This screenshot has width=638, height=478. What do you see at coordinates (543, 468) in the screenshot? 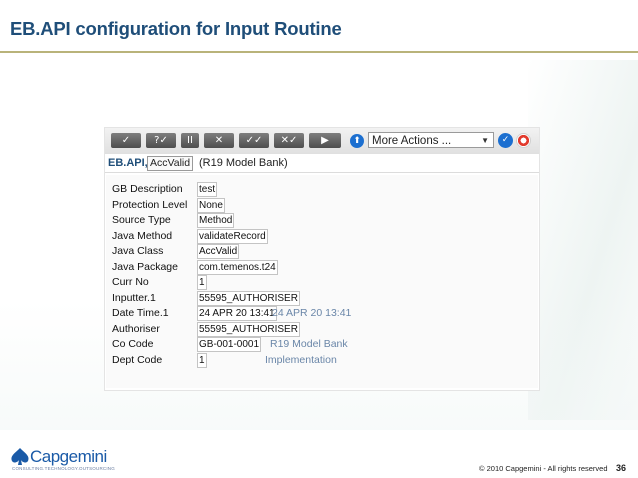
I see `footer-copyright: © 2010 Capgemini - All rights reserved` at bounding box center [543, 468].